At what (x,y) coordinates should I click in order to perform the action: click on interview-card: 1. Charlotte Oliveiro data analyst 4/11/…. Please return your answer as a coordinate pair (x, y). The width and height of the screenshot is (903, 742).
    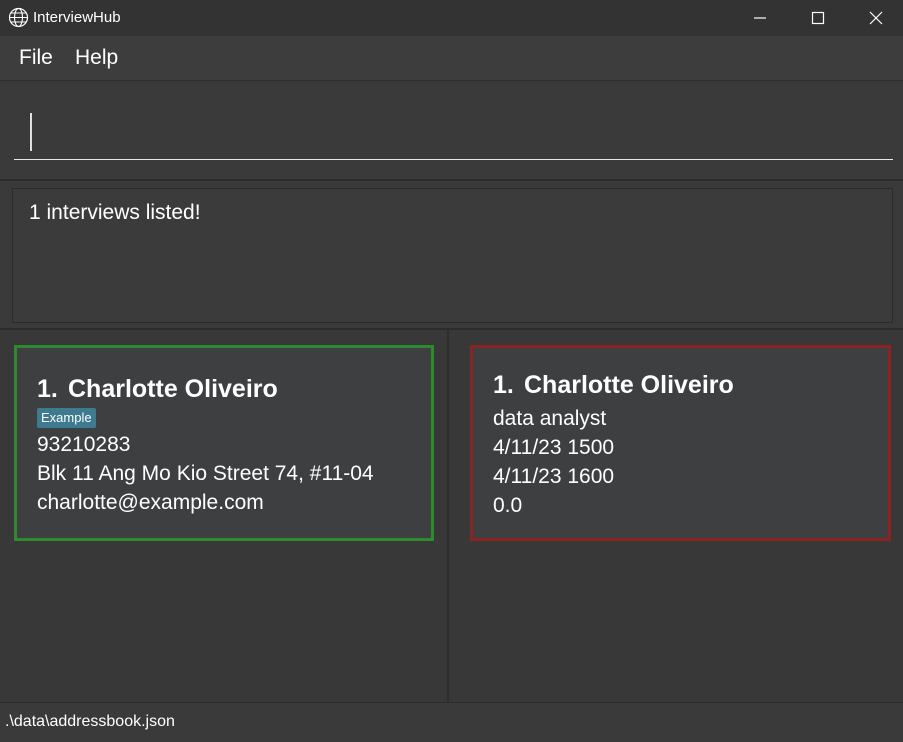
    Looking at the image, I should click on (680, 443).